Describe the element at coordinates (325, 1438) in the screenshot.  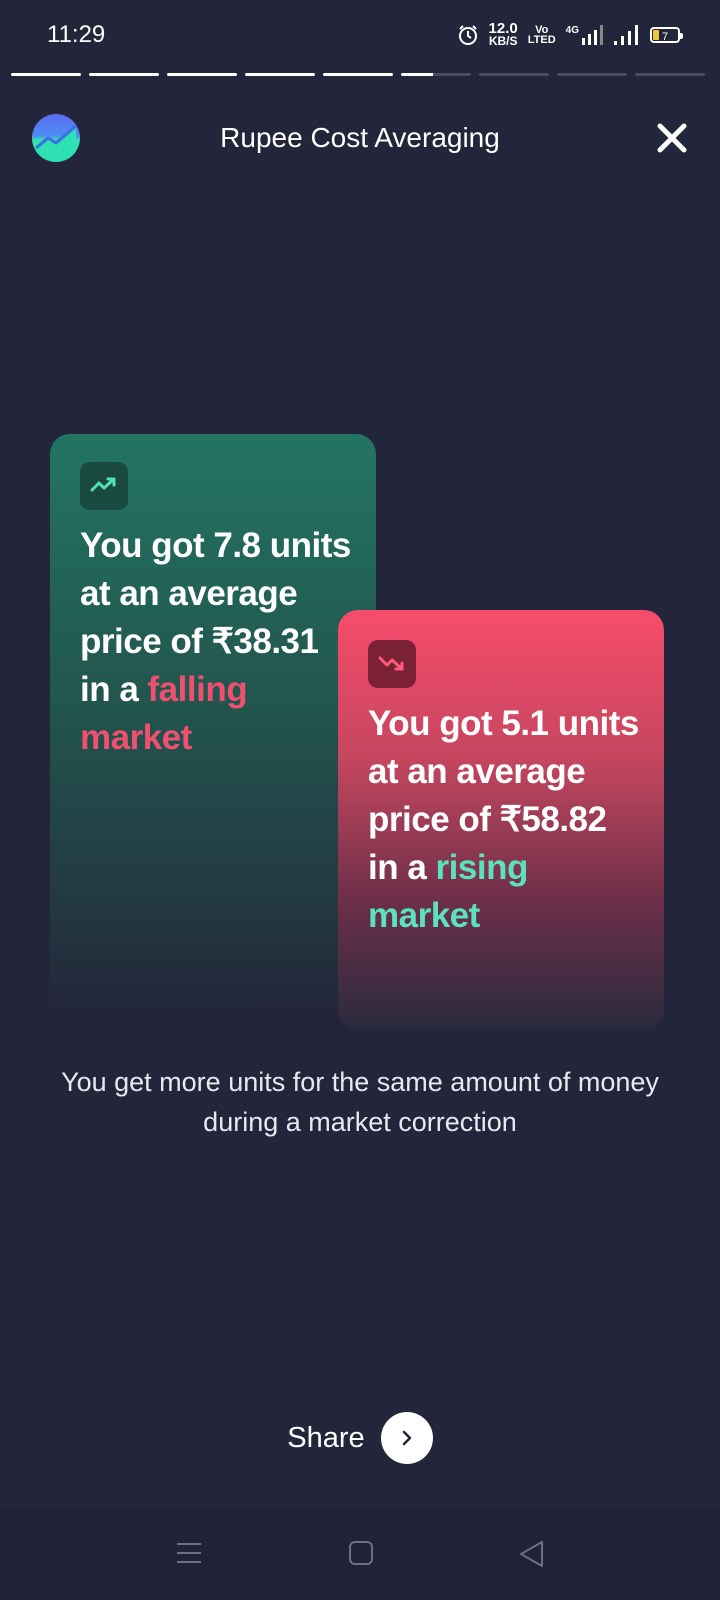
I see `share-label: Share` at that location.